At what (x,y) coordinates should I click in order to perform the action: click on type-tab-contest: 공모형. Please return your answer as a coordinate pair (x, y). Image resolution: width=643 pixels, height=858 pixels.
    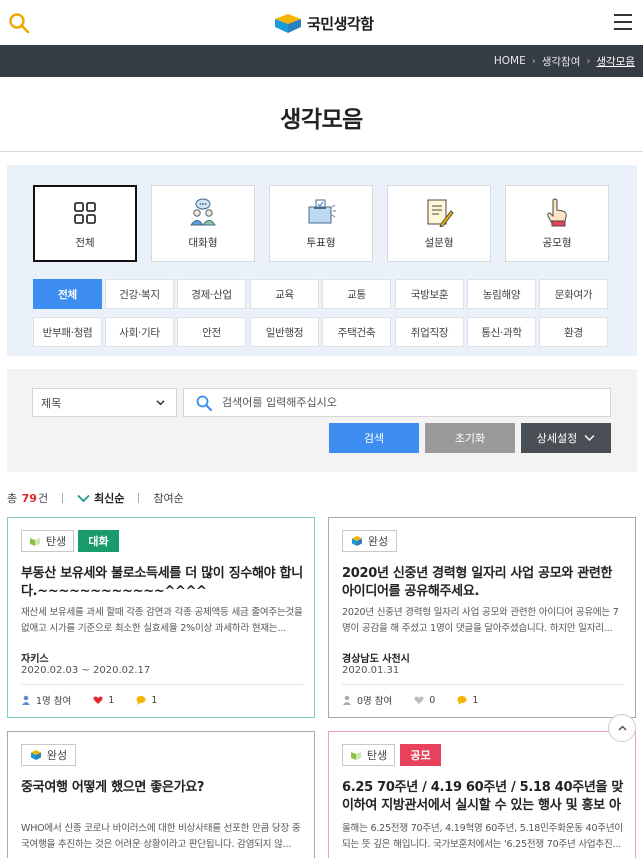
    Looking at the image, I should click on (557, 223).